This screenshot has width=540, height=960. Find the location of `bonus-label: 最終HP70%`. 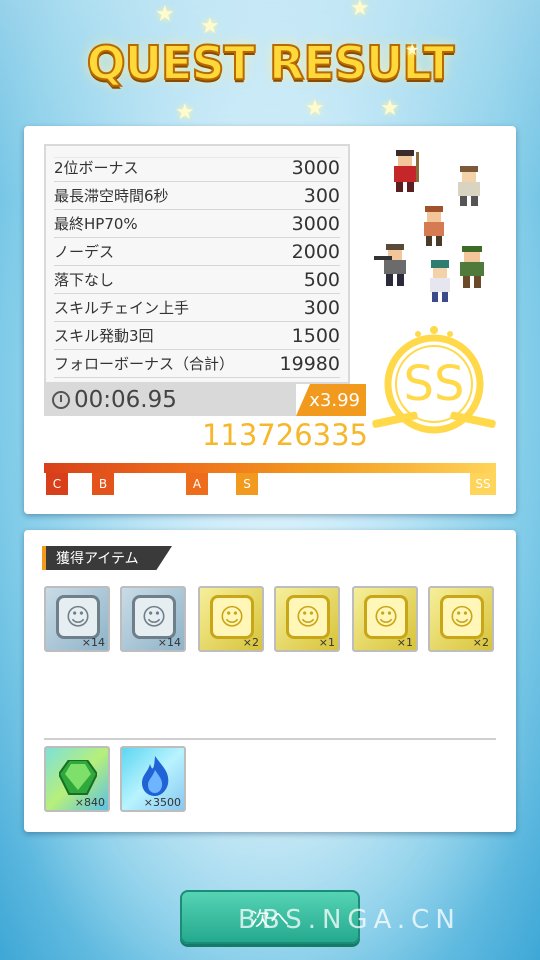

bonus-label: 最終HP70% is located at coordinates (96, 224).